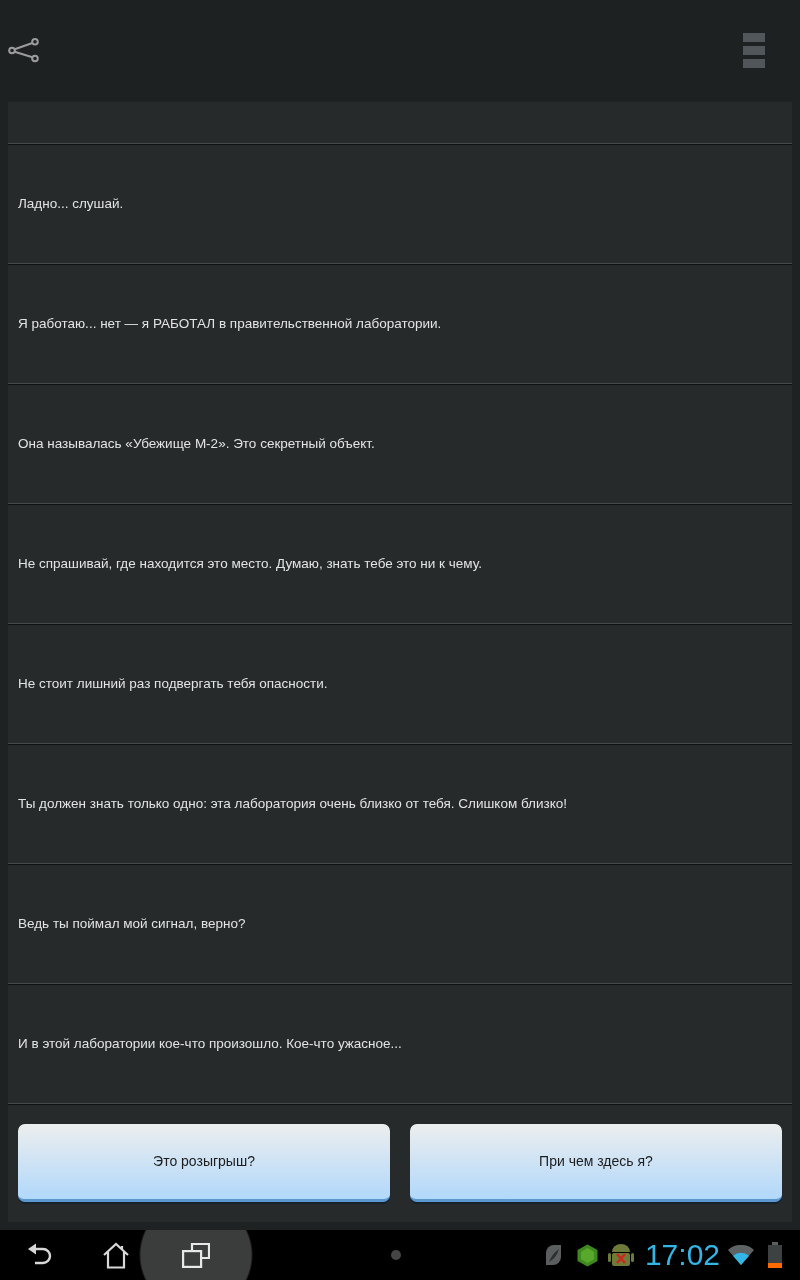 The width and height of the screenshot is (800, 1280). I want to click on message-text: Я работаю... нет — я РАБОТАЛ в правительственной лаборатории., so click(230, 323).